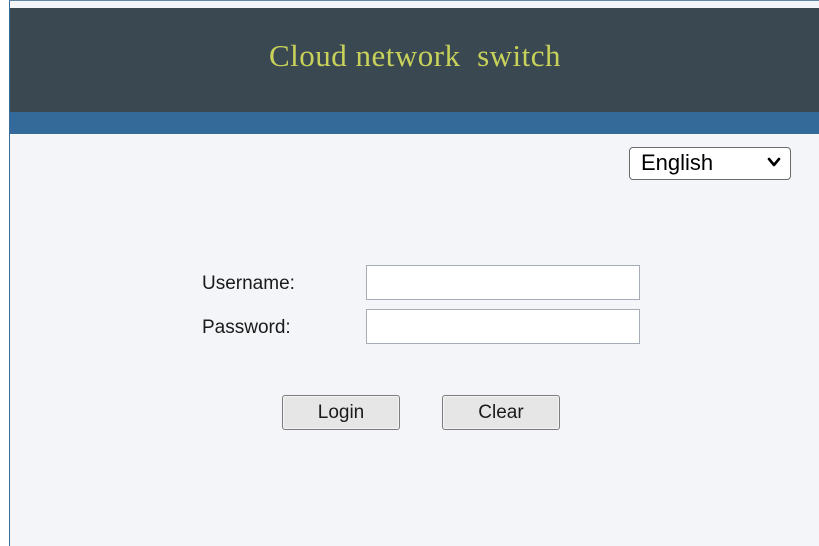 This screenshot has width=819, height=546. I want to click on app-title: Cloud network switch, so click(415, 55).